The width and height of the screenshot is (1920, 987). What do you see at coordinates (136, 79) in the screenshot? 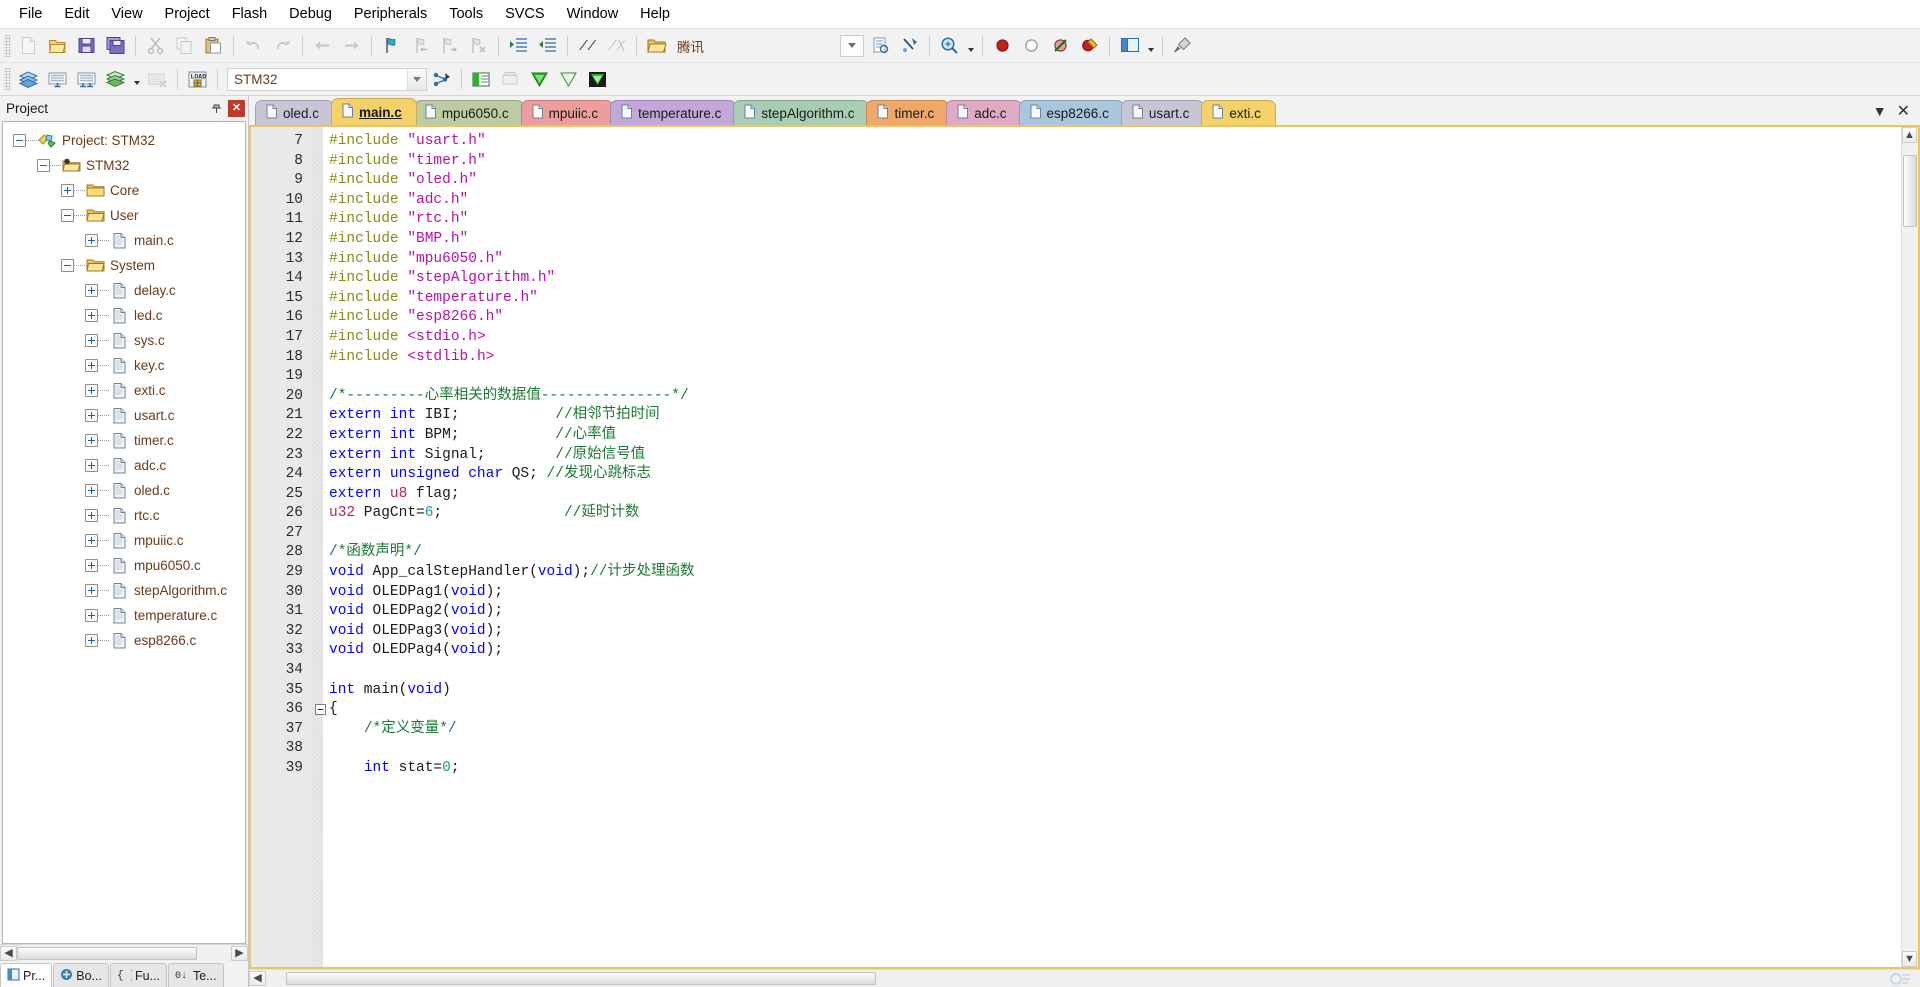
I see `batch-build-dropdown-arrow` at bounding box center [136, 79].